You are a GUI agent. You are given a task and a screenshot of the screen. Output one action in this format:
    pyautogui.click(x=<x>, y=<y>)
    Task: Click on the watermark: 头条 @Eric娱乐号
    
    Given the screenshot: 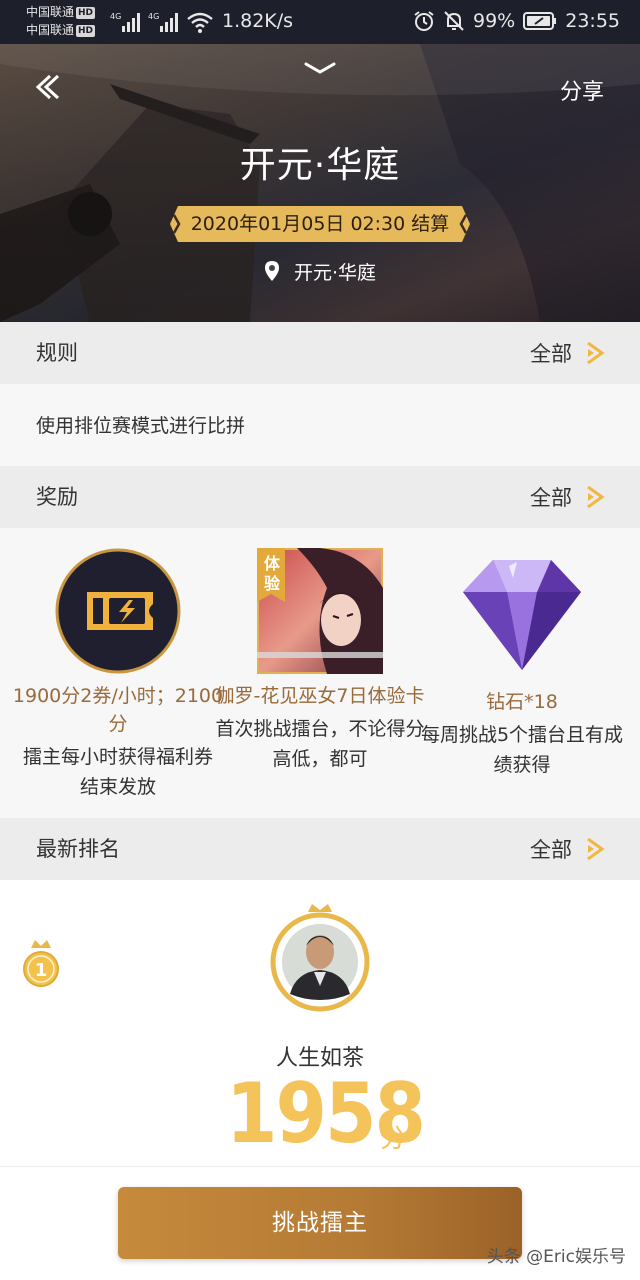 What is the action you would take?
    pyautogui.click(x=556, y=1257)
    